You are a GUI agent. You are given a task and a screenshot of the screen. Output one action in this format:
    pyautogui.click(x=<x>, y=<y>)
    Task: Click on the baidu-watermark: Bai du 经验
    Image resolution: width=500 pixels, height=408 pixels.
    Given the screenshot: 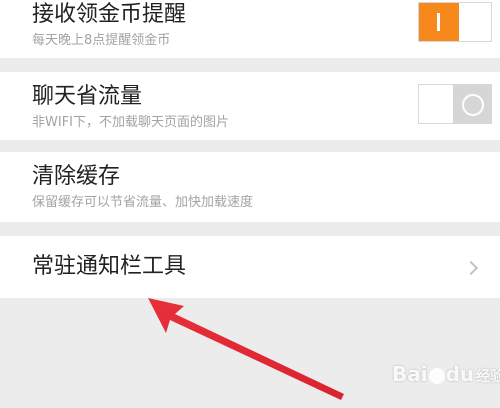 What is the action you would take?
    pyautogui.click(x=446, y=374)
    